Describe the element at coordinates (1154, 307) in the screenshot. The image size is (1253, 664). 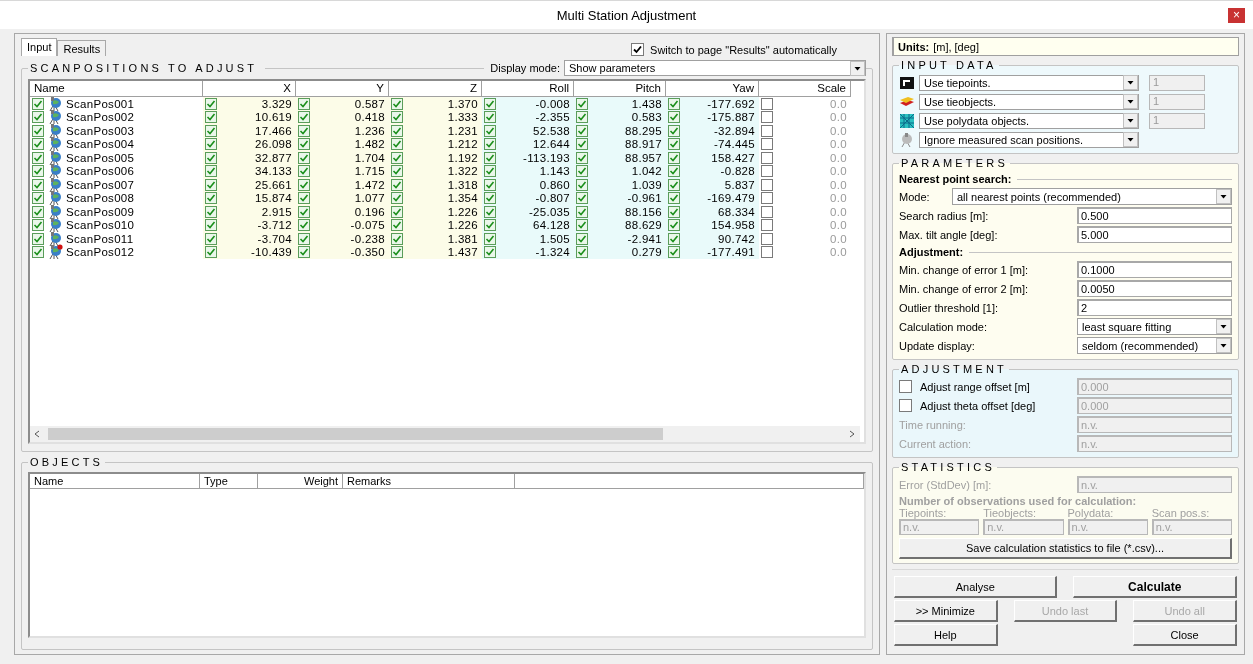
I see `input-field: 2` at that location.